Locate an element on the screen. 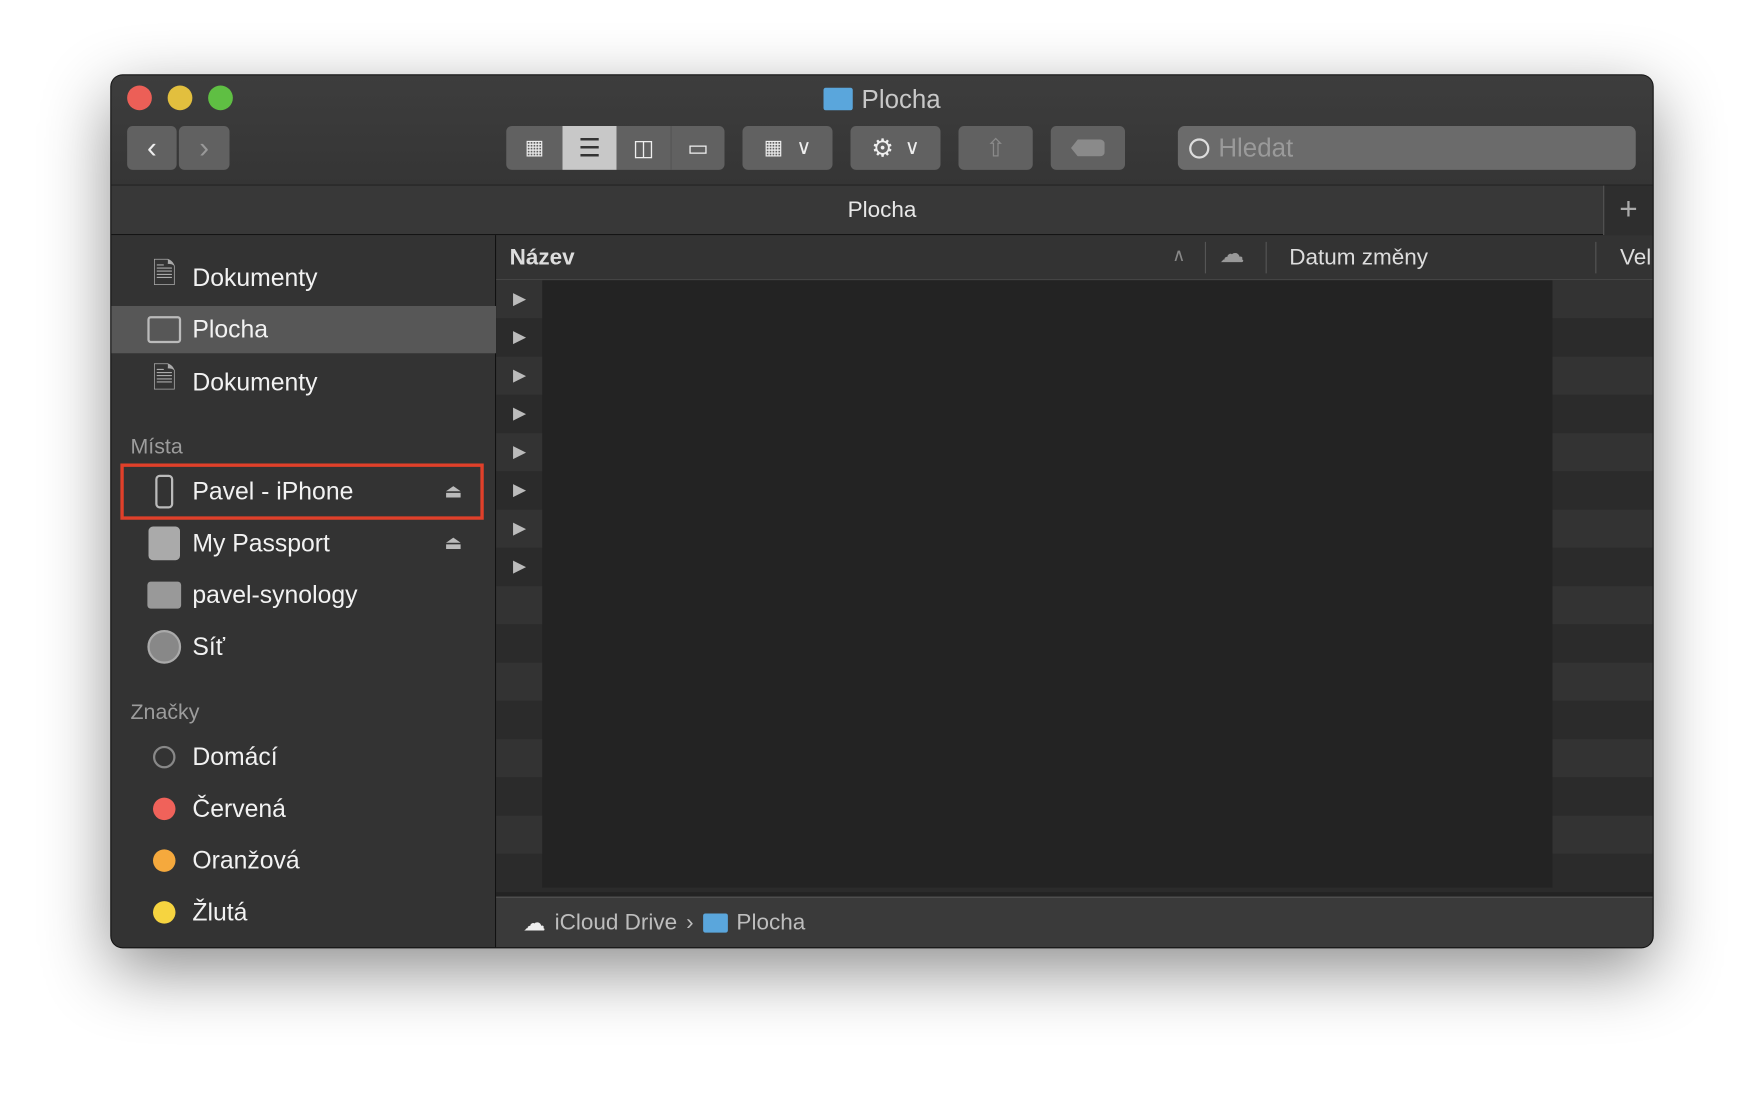  chevron-left-icon: ‹ is located at coordinates (151, 147).